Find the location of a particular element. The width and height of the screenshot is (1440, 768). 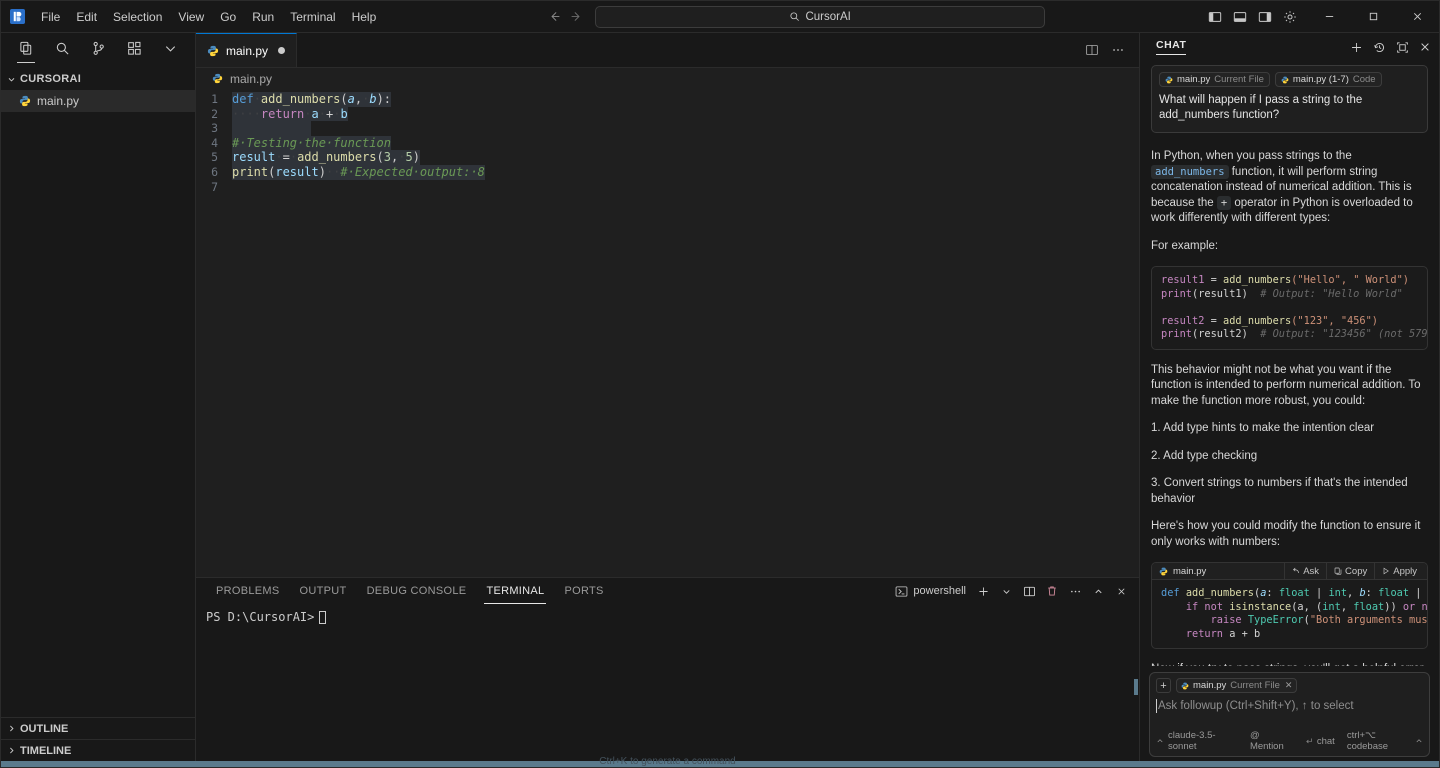

code-line-5: 5 result·=·add_numbers(3,·5) is located at coordinates (667, 157).